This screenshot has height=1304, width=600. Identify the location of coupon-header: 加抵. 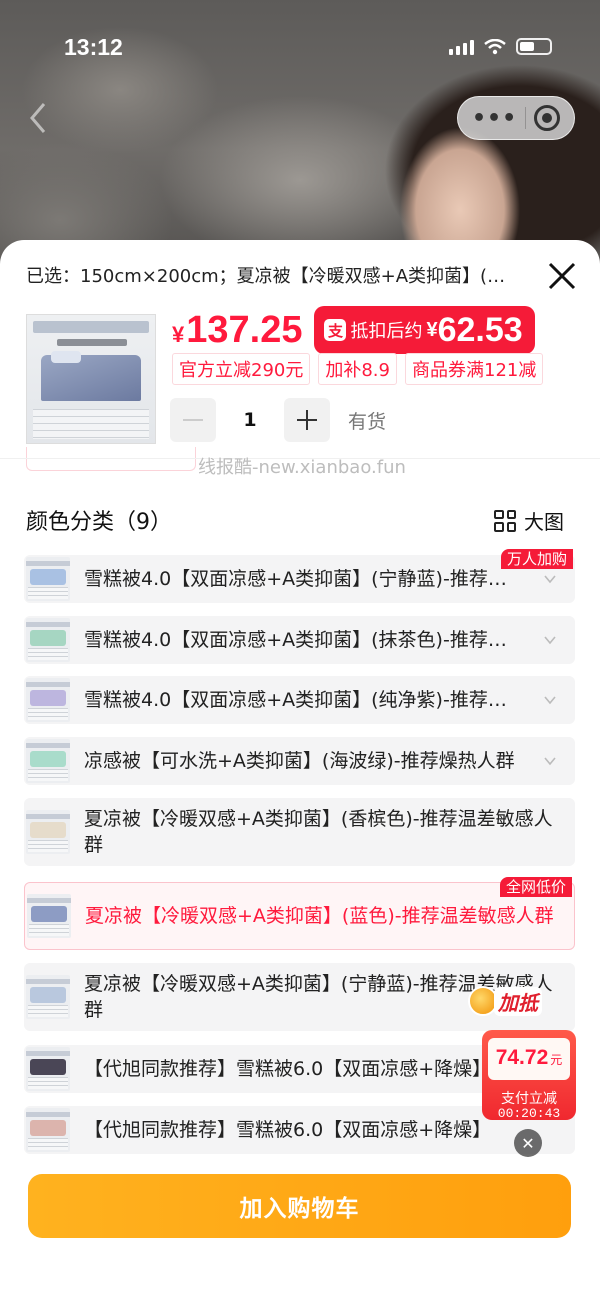
(505, 1001).